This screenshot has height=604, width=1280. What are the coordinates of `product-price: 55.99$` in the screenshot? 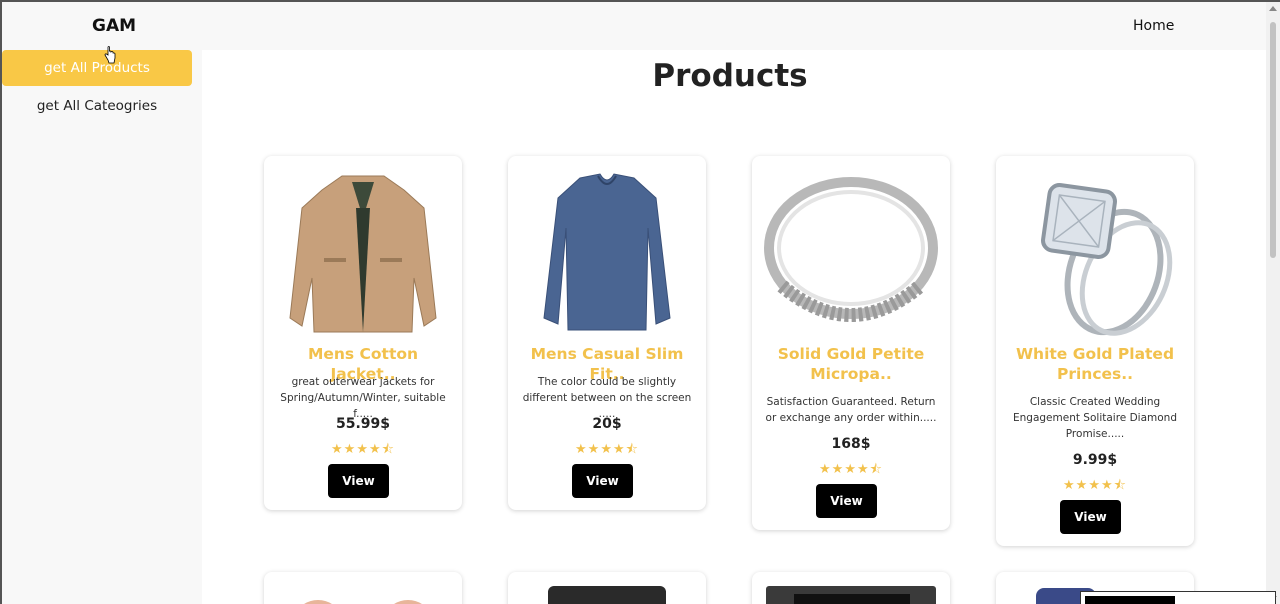 It's located at (363, 424).